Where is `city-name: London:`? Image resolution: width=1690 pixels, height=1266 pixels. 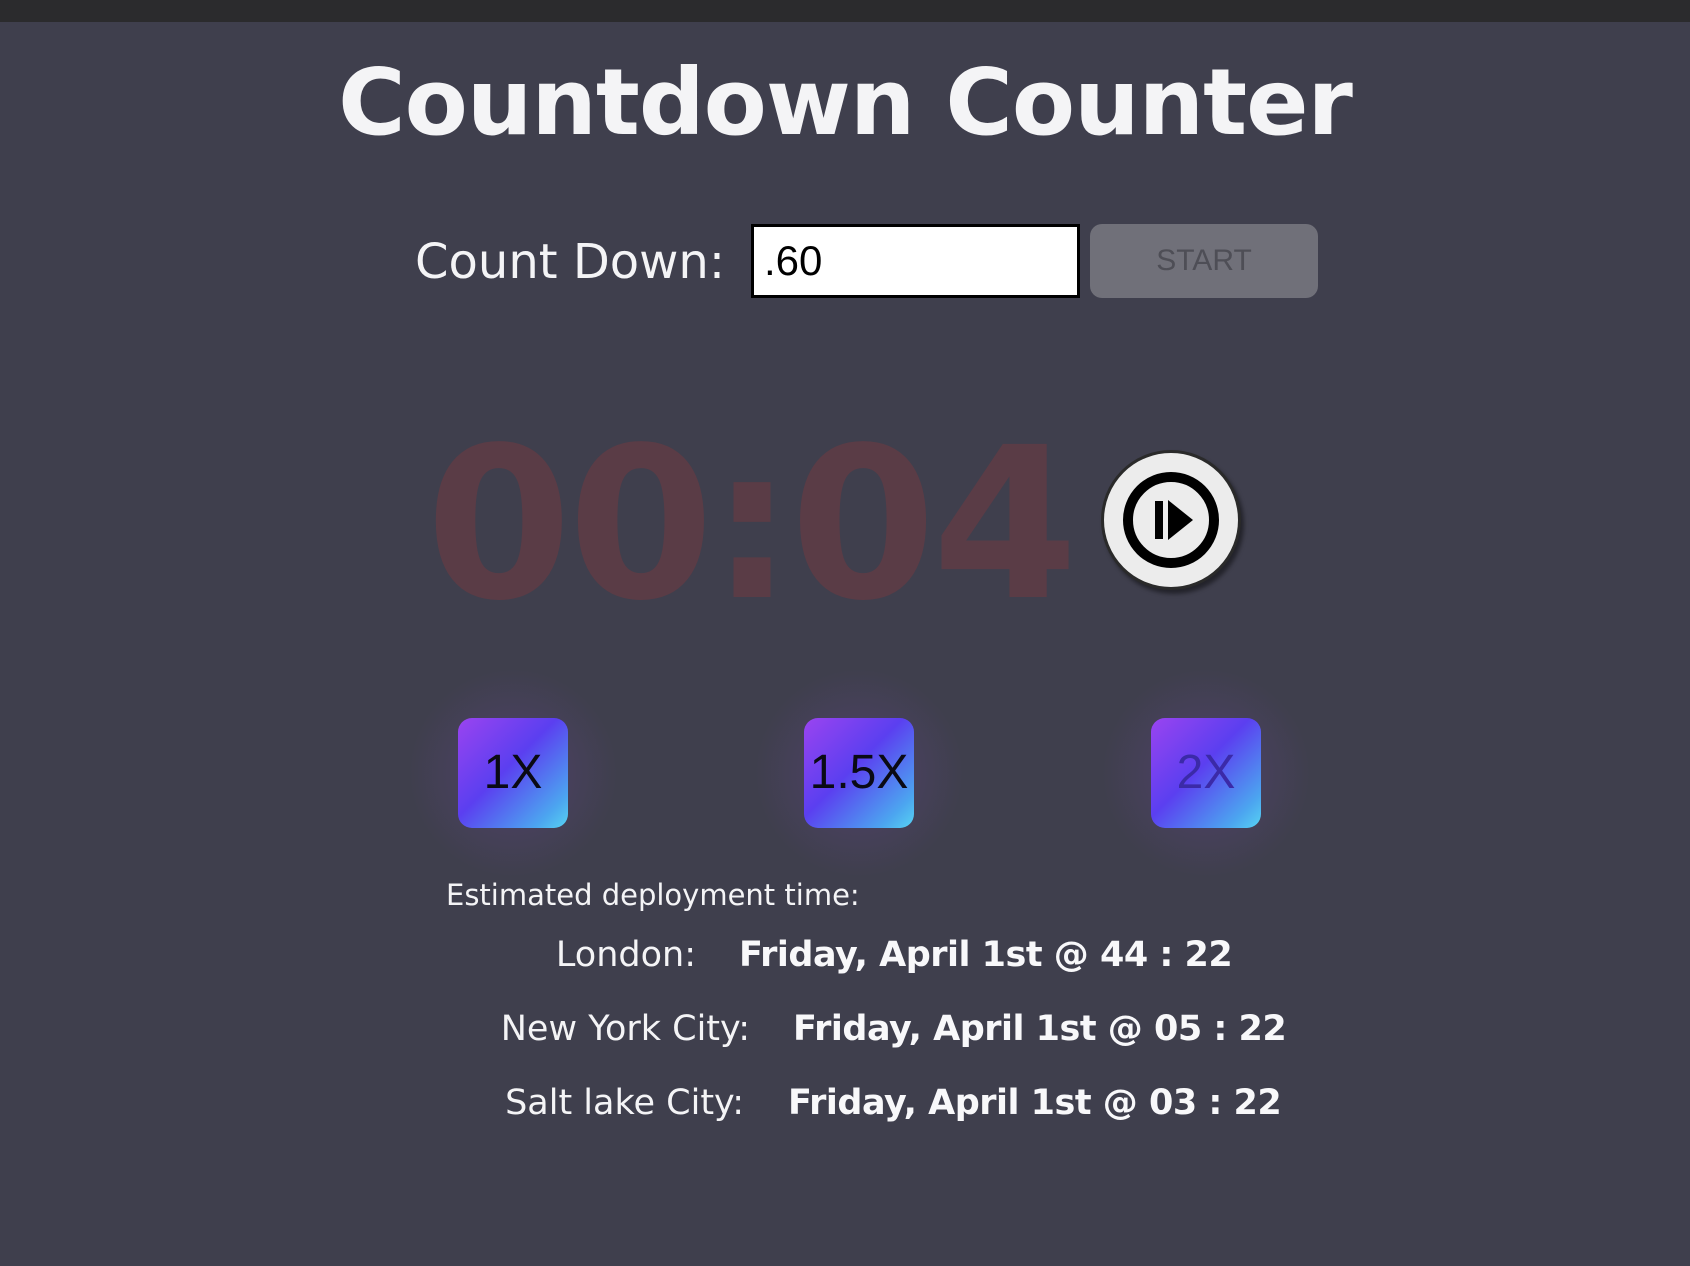 city-name: London: is located at coordinates (625, 955).